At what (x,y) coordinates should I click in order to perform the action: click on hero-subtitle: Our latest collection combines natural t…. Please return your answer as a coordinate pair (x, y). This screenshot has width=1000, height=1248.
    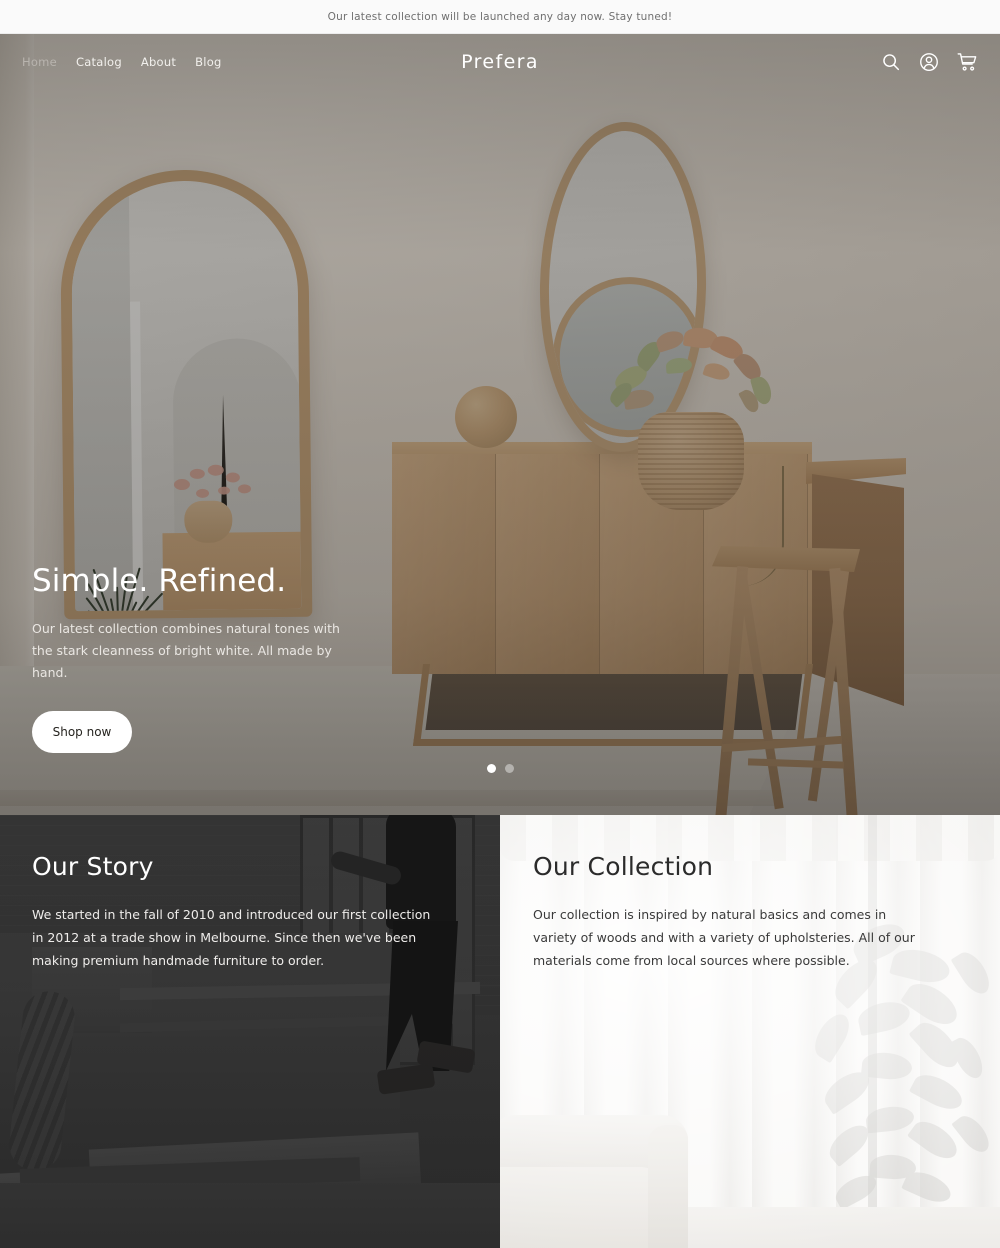
    Looking at the image, I should click on (186, 651).